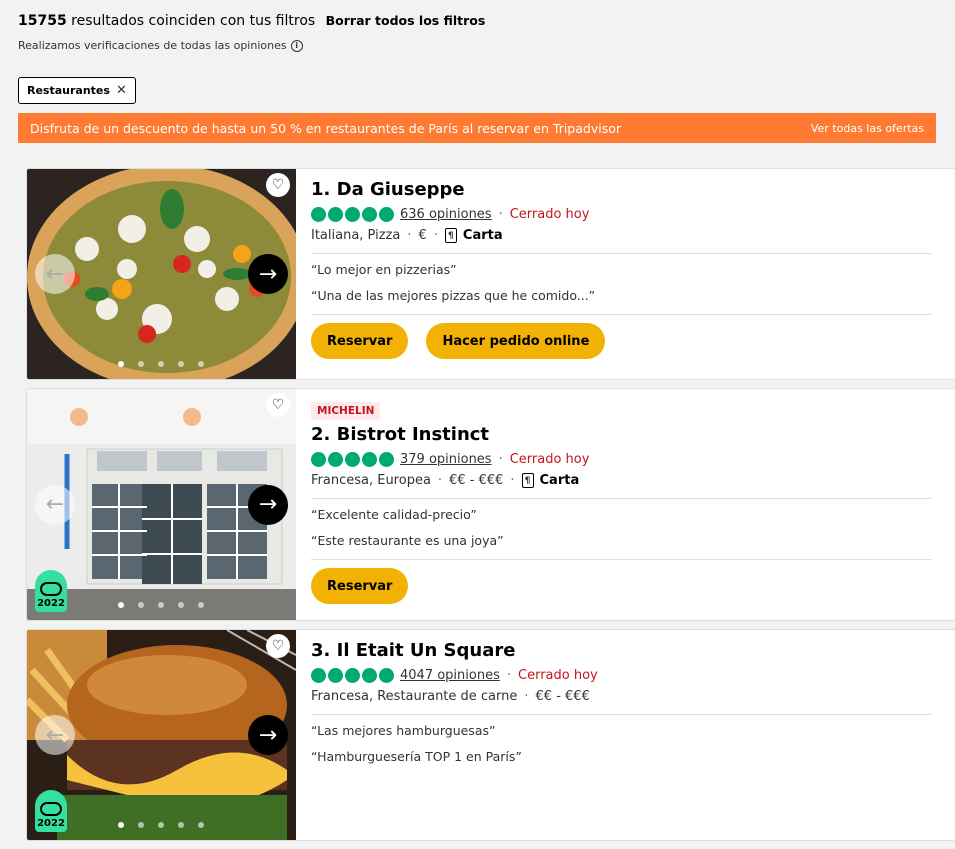 The width and height of the screenshot is (955, 849). What do you see at coordinates (450, 675) in the screenshot?
I see `reviews-link: 4047 opiniones` at bounding box center [450, 675].